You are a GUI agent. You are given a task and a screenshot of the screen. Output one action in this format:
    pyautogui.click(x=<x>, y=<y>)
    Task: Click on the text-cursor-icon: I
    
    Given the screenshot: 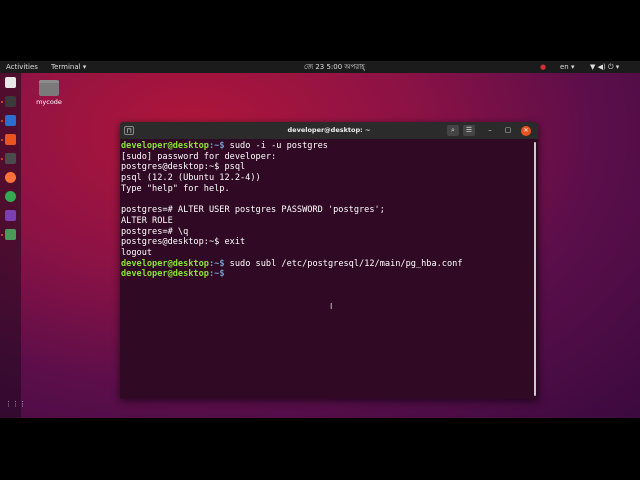 What is the action you would take?
    pyautogui.click(x=331, y=306)
    